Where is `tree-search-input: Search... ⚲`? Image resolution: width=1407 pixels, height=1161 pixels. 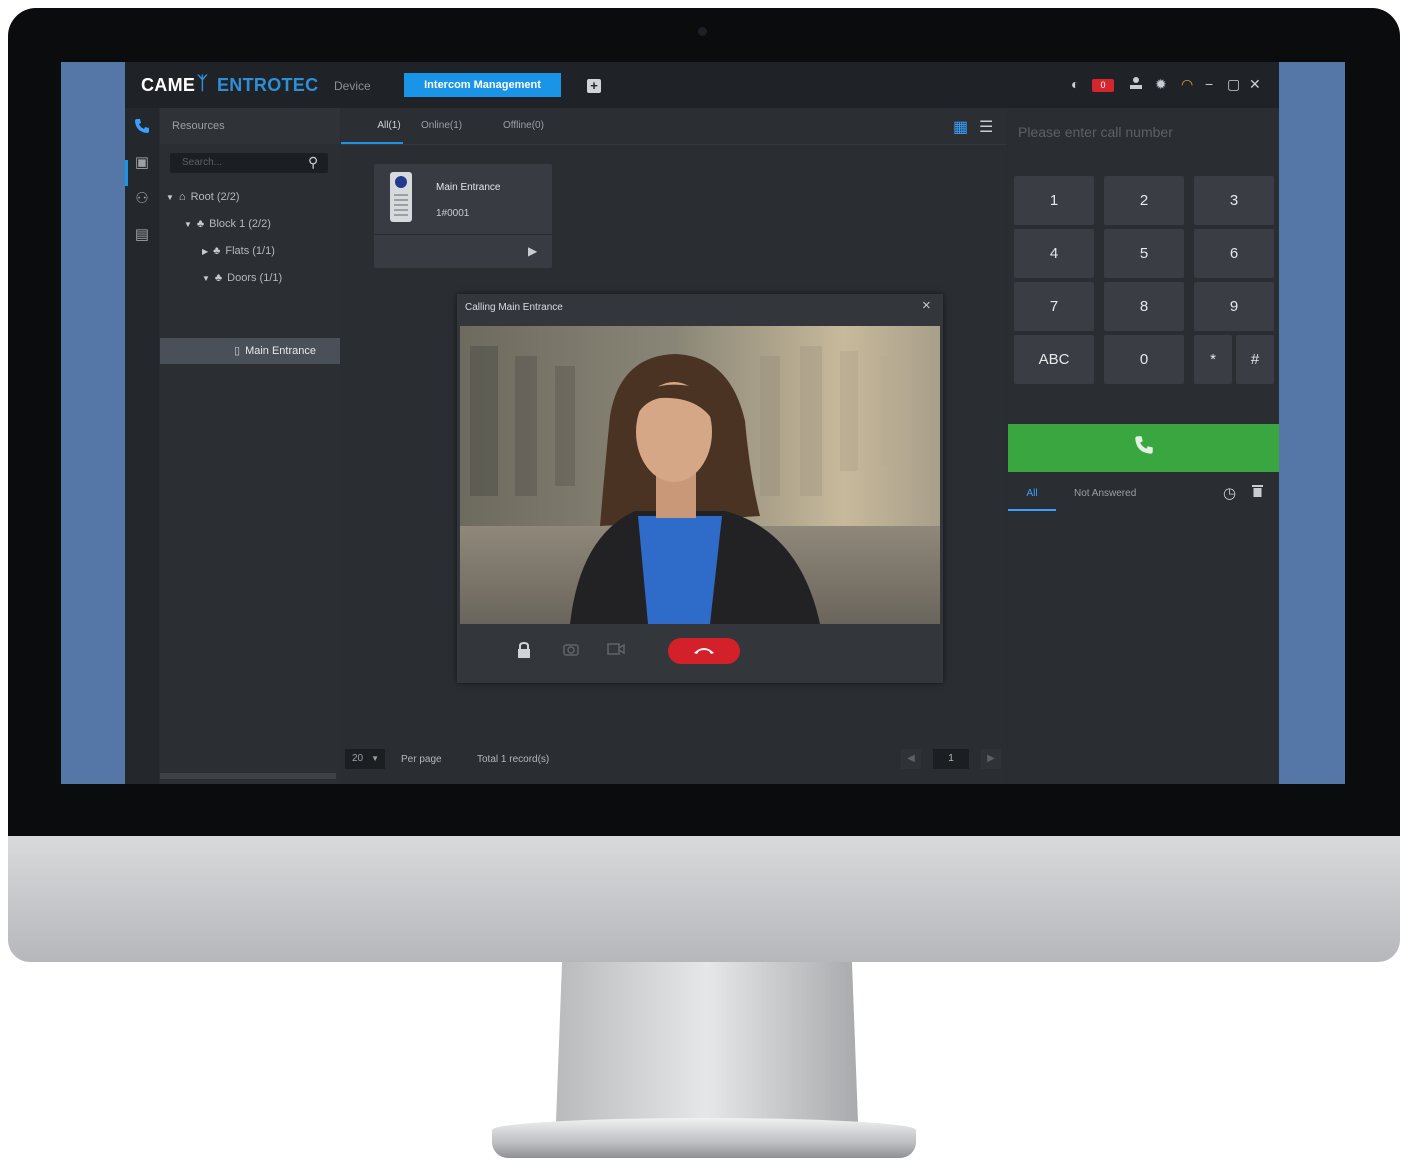
tree-search-input: Search... ⚲ is located at coordinates (249, 163).